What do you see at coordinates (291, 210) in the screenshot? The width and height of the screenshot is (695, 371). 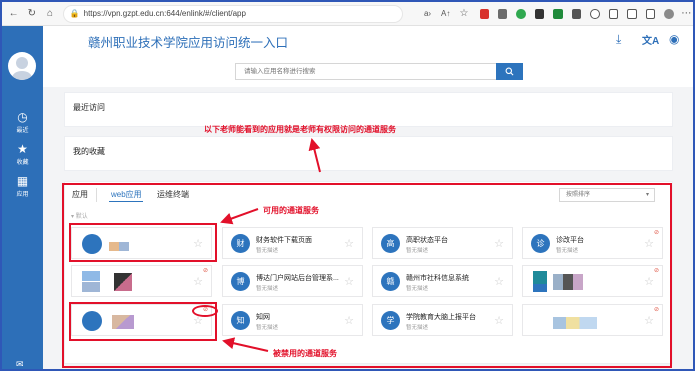 I see `annotation-usable-text: 可用的通道服务` at bounding box center [291, 210].